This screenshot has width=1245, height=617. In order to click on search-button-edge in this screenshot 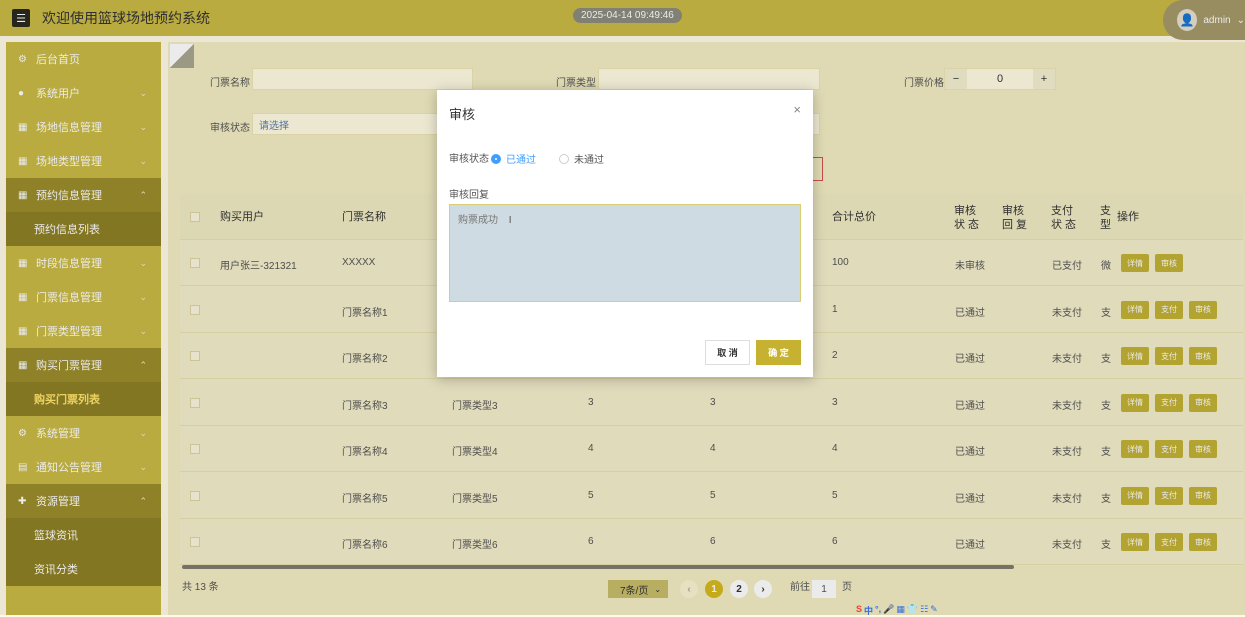, I will do `click(818, 169)`.